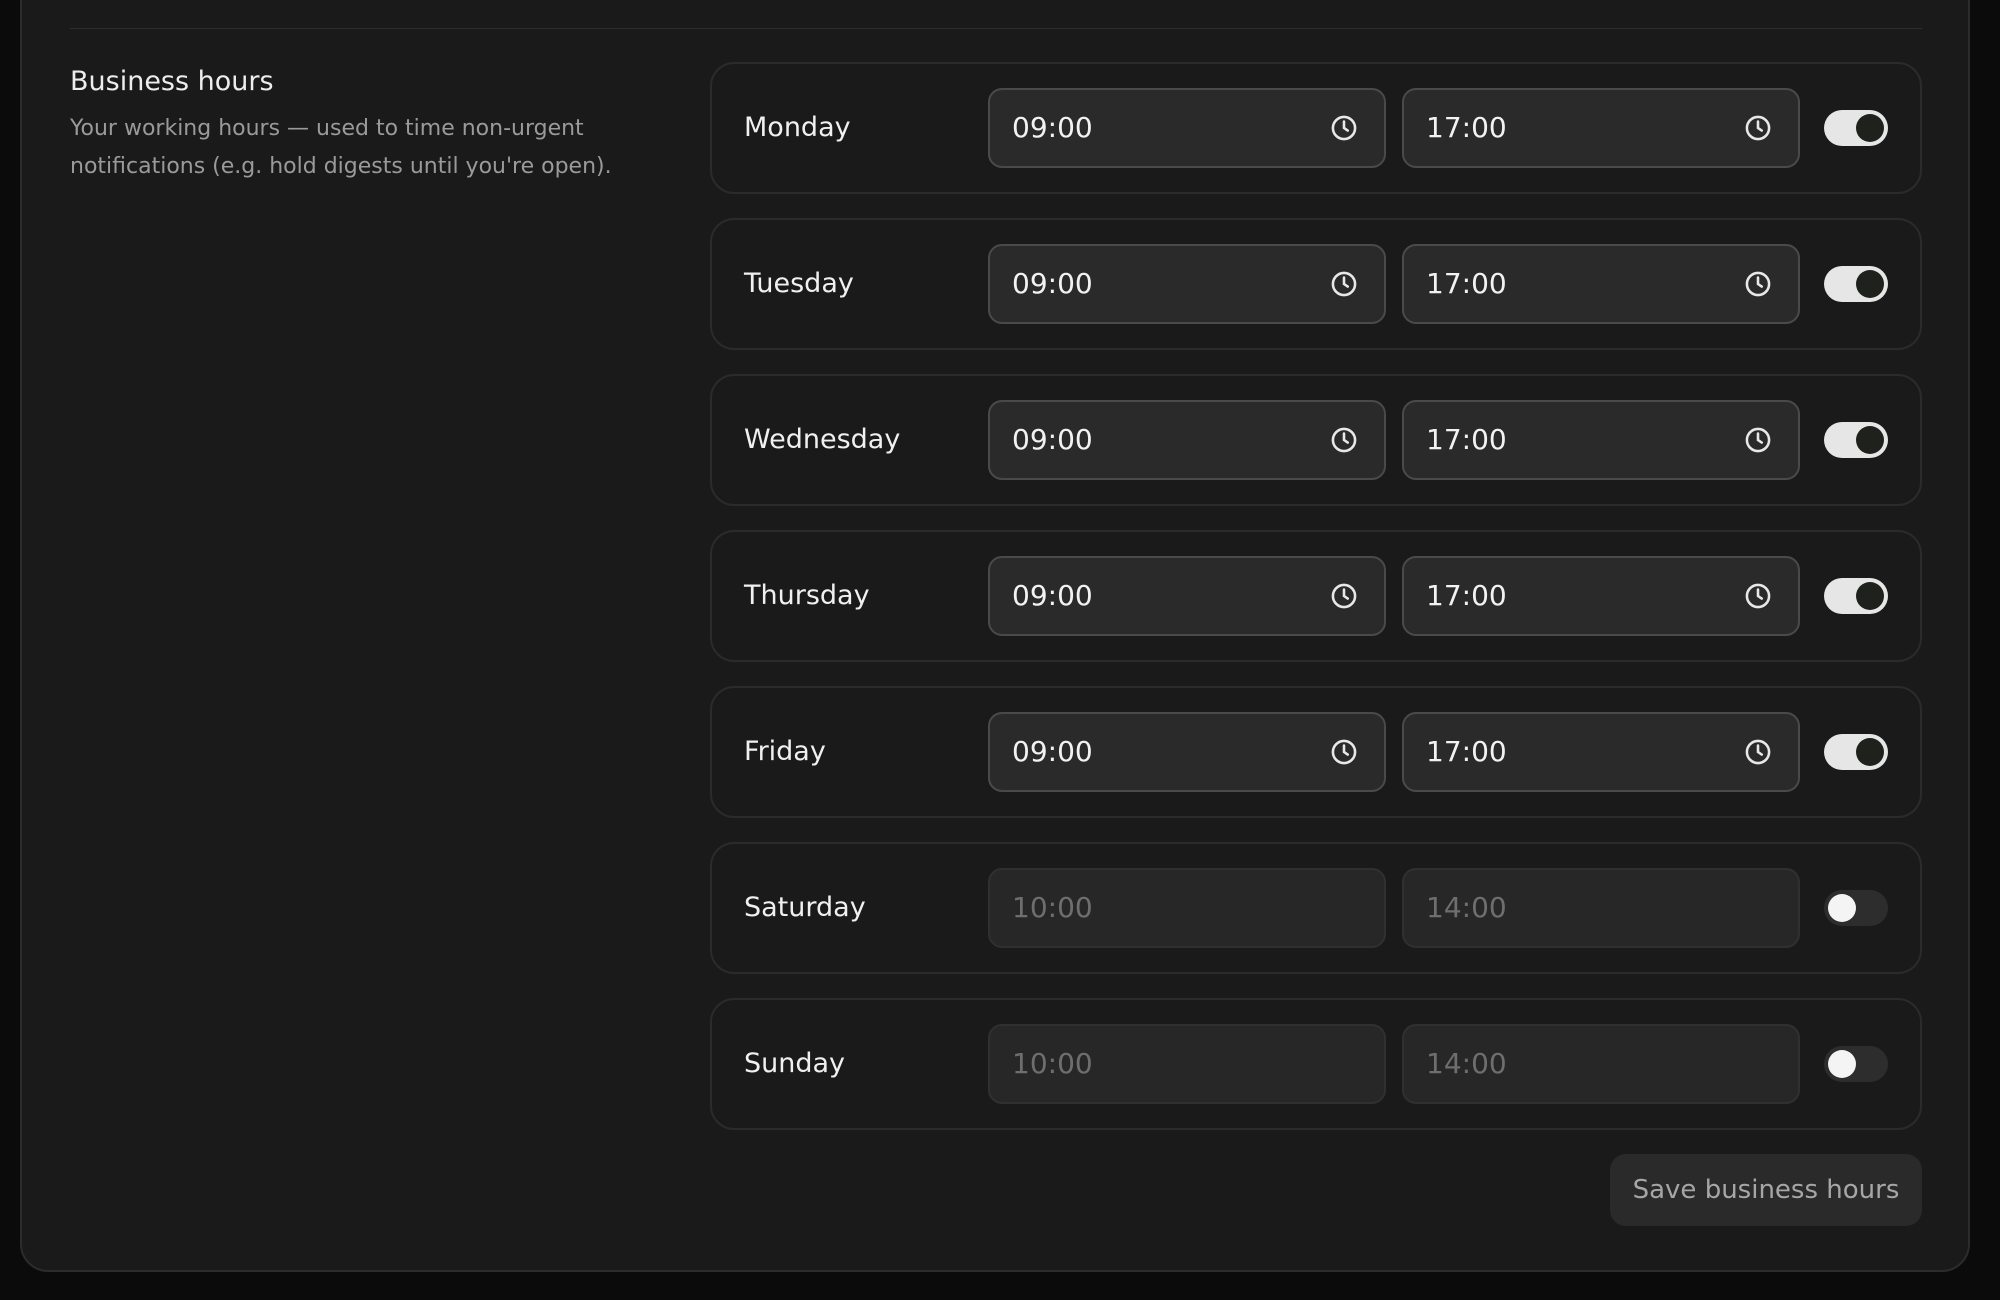 This screenshot has height=1300, width=2000. I want to click on day-row-sunday: Sunday 10:00 14:00, so click(1316, 1064).